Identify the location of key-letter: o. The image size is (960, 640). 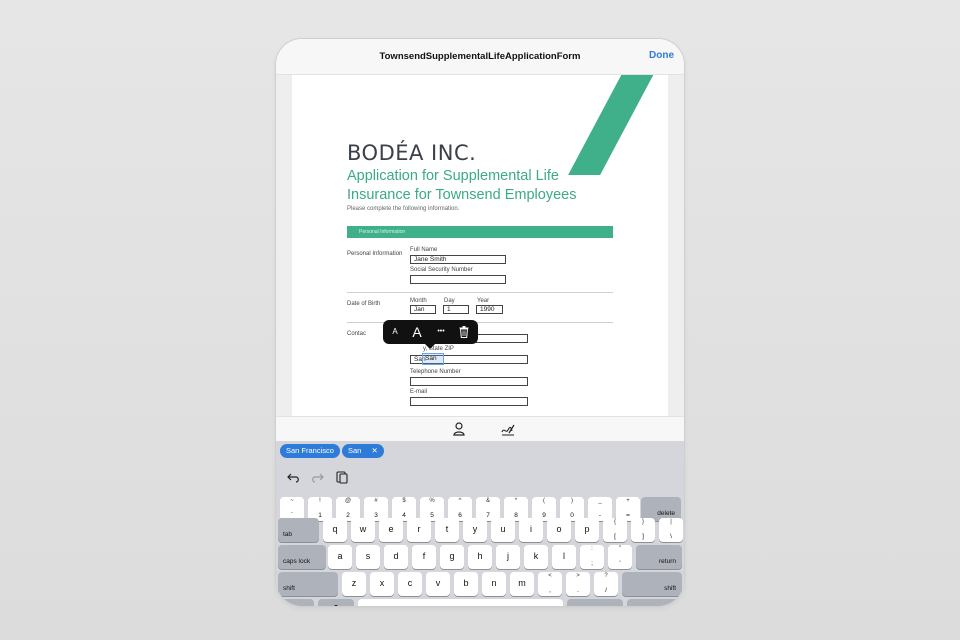
(559, 529).